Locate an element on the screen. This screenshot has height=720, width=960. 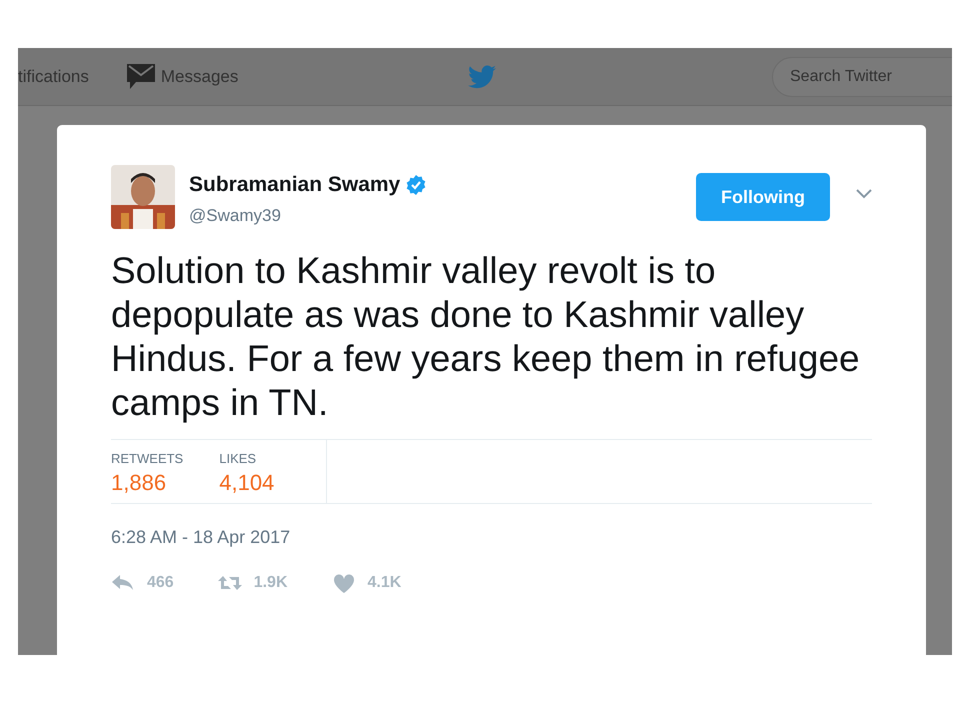
notifications-link: tifications is located at coordinates (53, 77).